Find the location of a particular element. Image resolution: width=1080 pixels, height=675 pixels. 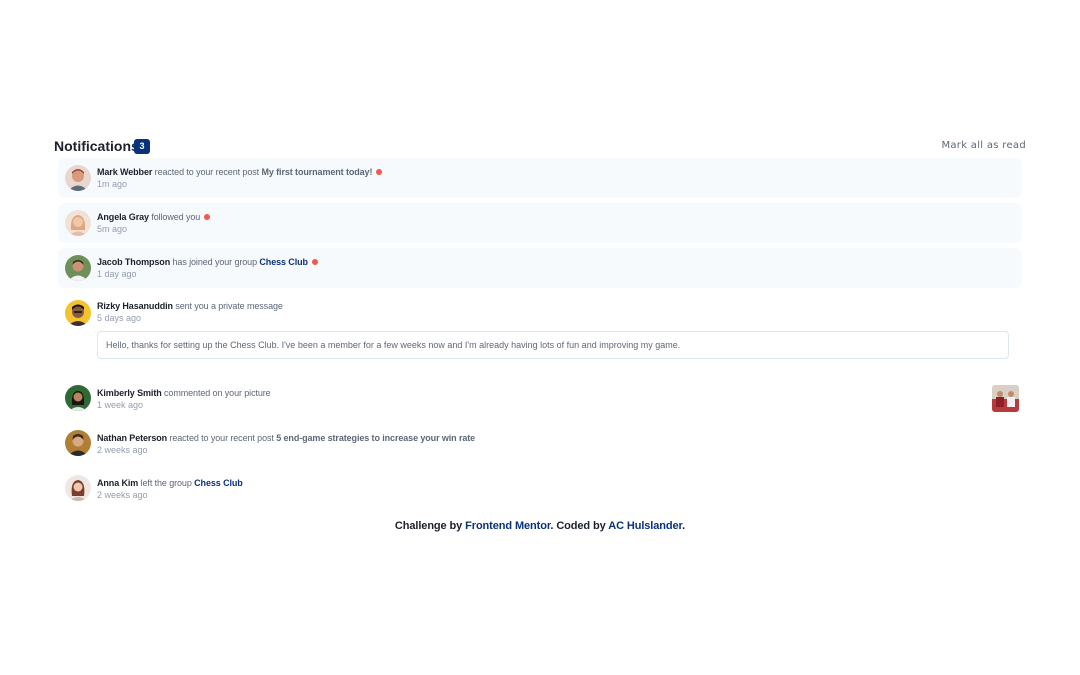

commented-picture-thumbnail is located at coordinates (1005, 398).